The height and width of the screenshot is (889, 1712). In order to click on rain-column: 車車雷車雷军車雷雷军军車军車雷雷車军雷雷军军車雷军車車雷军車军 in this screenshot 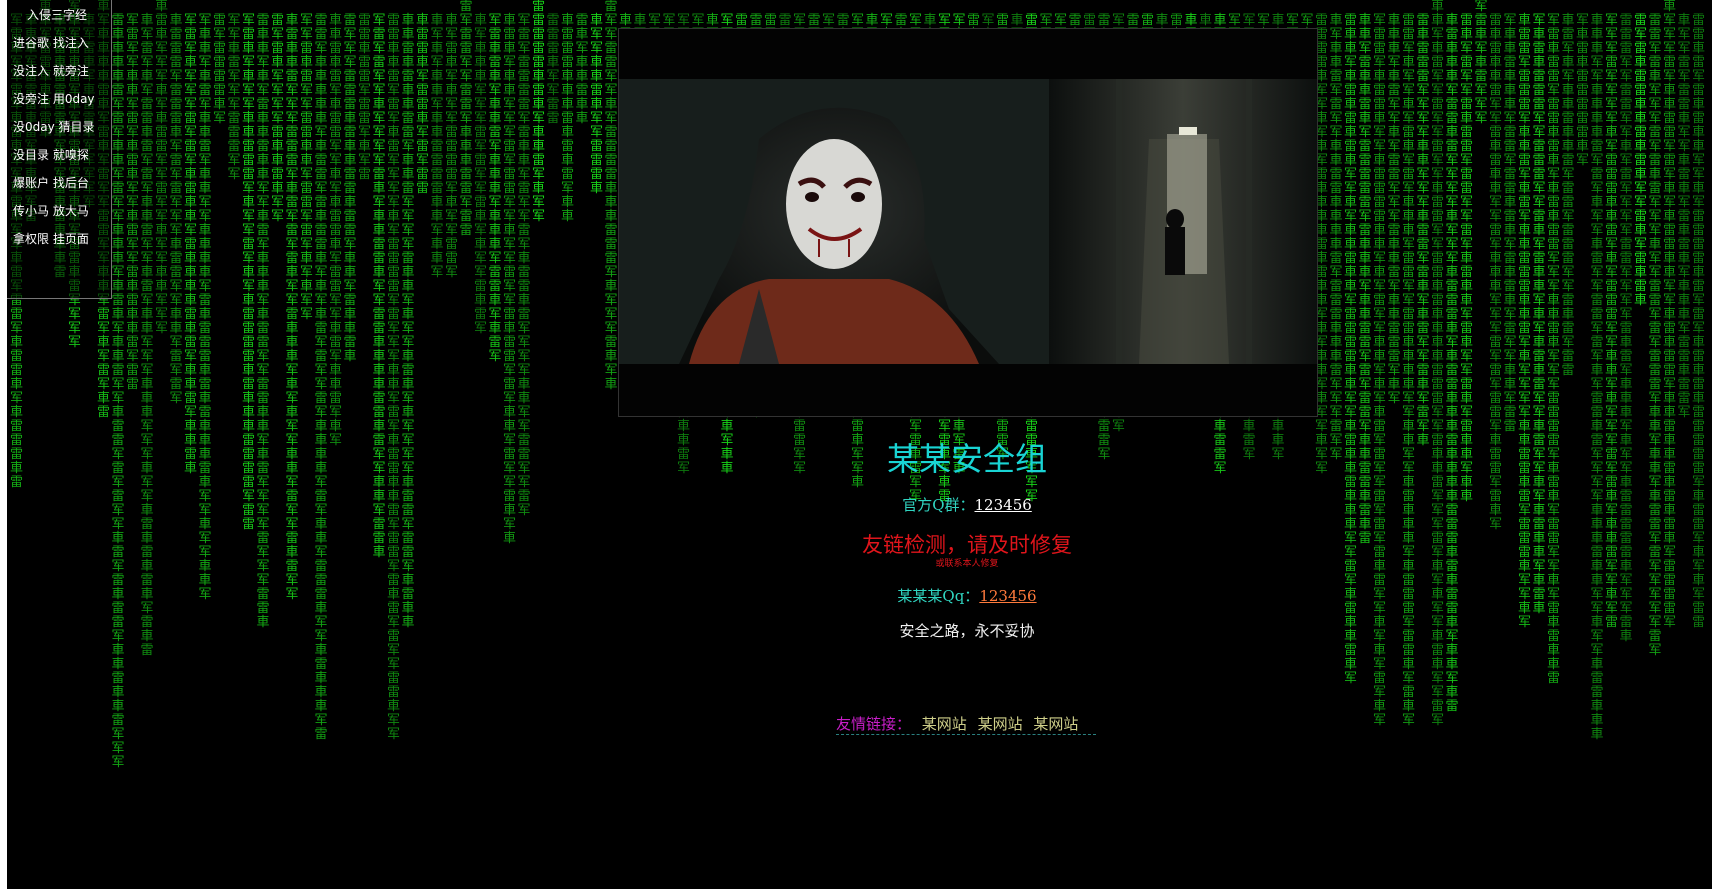, I will do `click(531, 224)`.